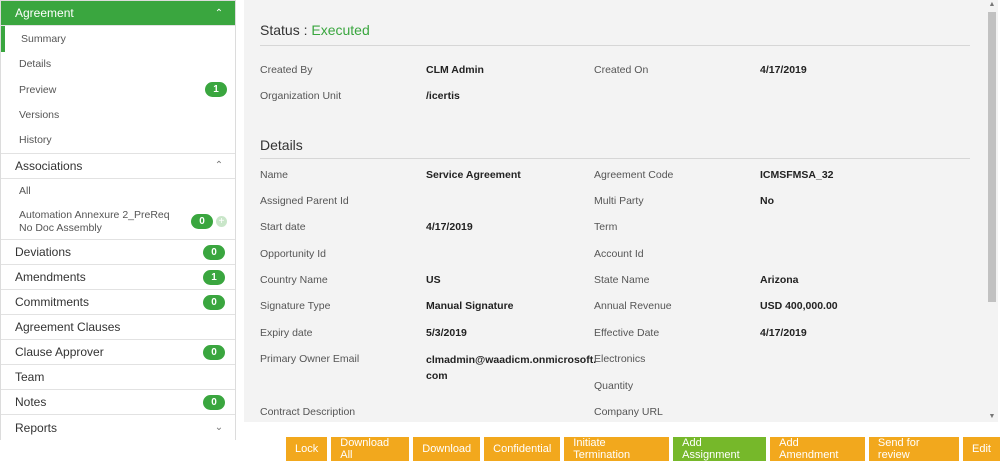 This screenshot has width=1000, height=463. Describe the element at coordinates (455, 70) in the screenshot. I see `created-by-value: CLM Admin` at that location.